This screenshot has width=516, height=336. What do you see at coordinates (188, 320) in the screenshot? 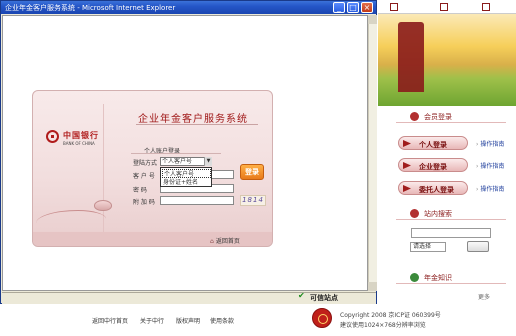
I see `footer-link-copyright: 版权声明` at bounding box center [188, 320].